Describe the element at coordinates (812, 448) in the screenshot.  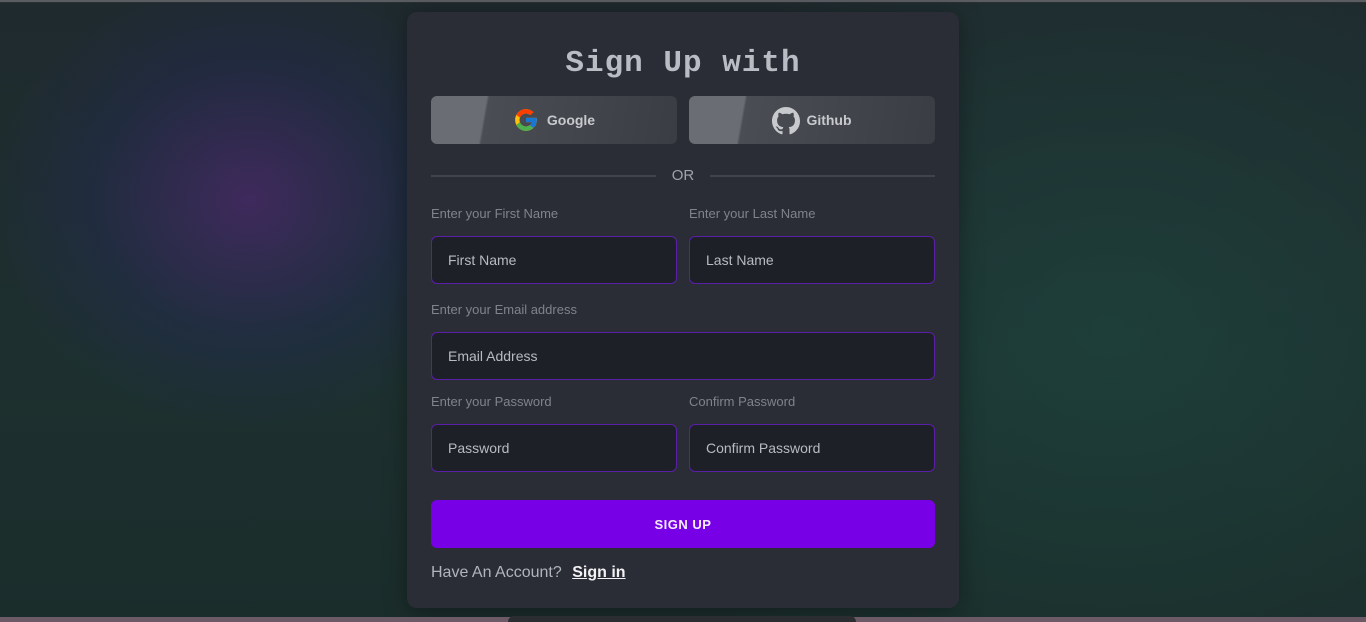
I see `confirm-password-input` at that location.